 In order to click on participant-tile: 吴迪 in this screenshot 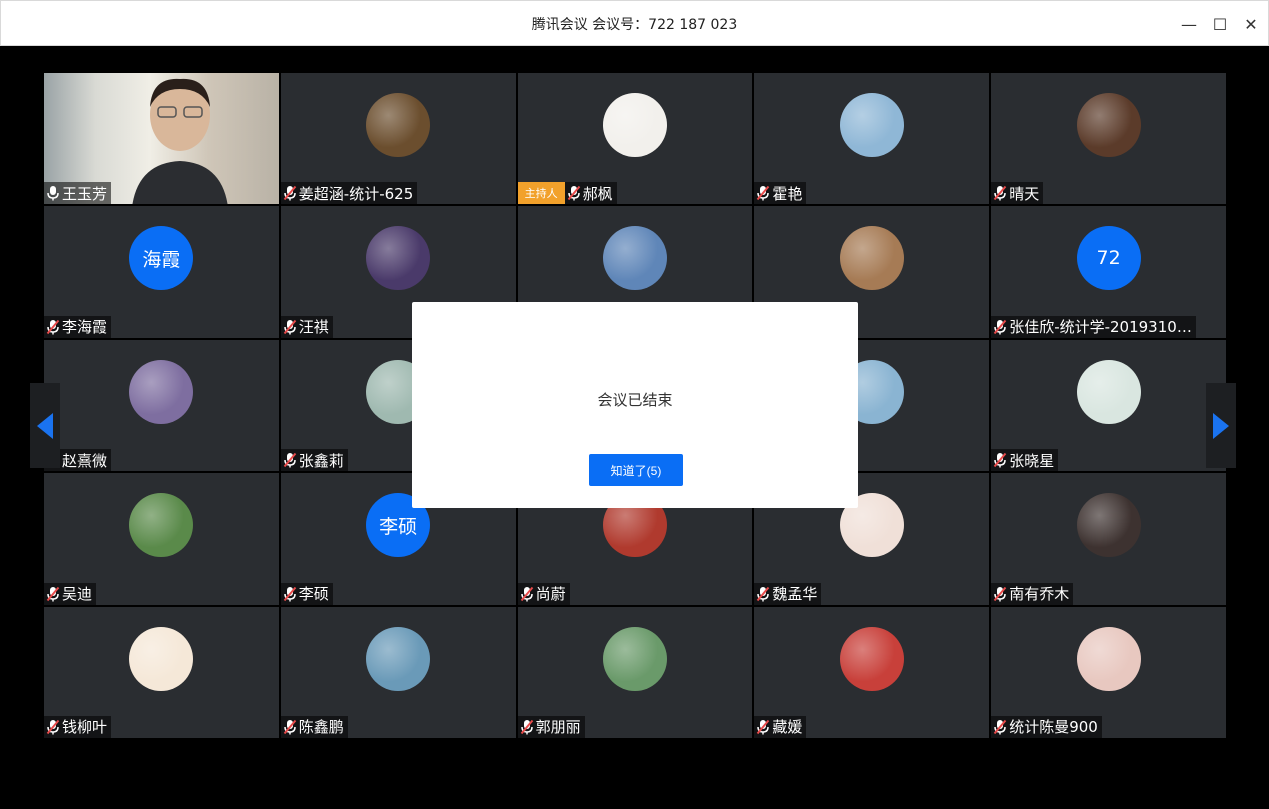, I will do `click(161, 539)`.